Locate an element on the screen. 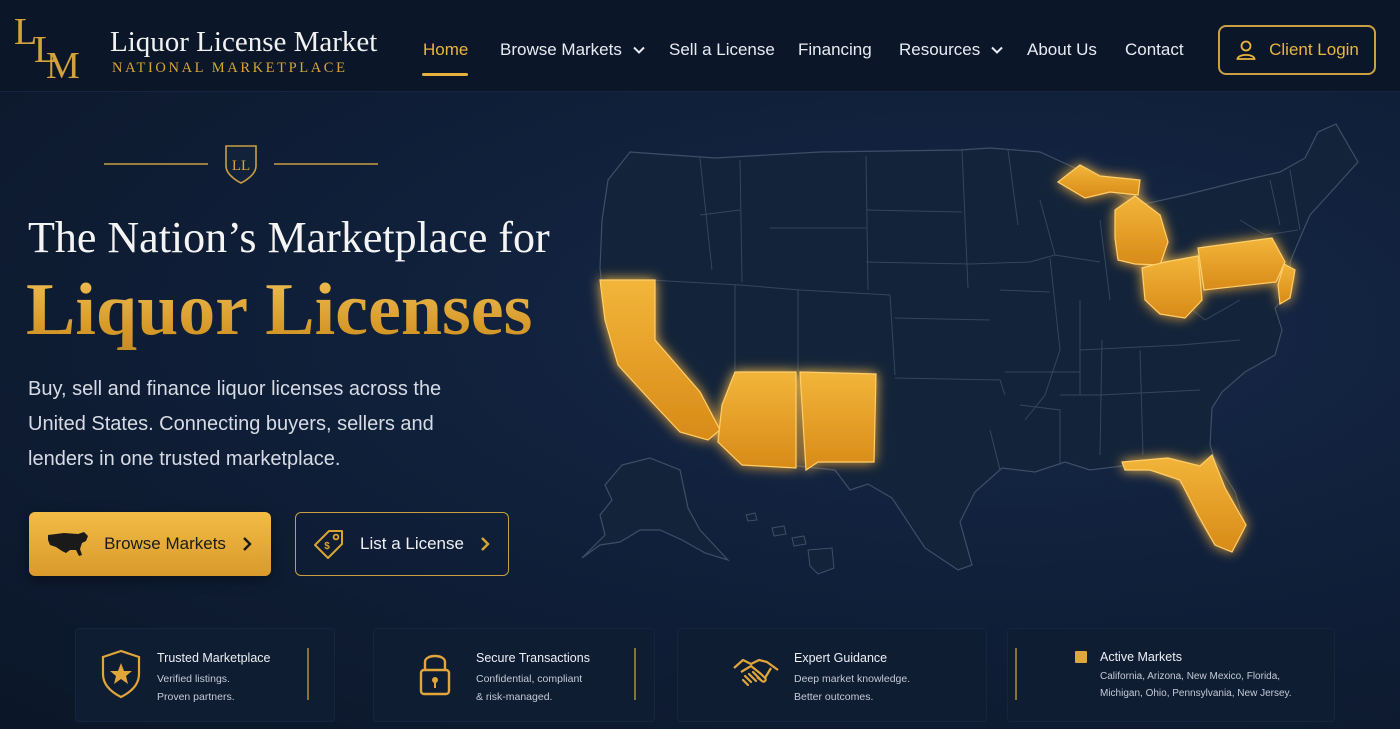 This screenshot has height=729, width=1400. nav-home: Home is located at coordinates (445, 50).